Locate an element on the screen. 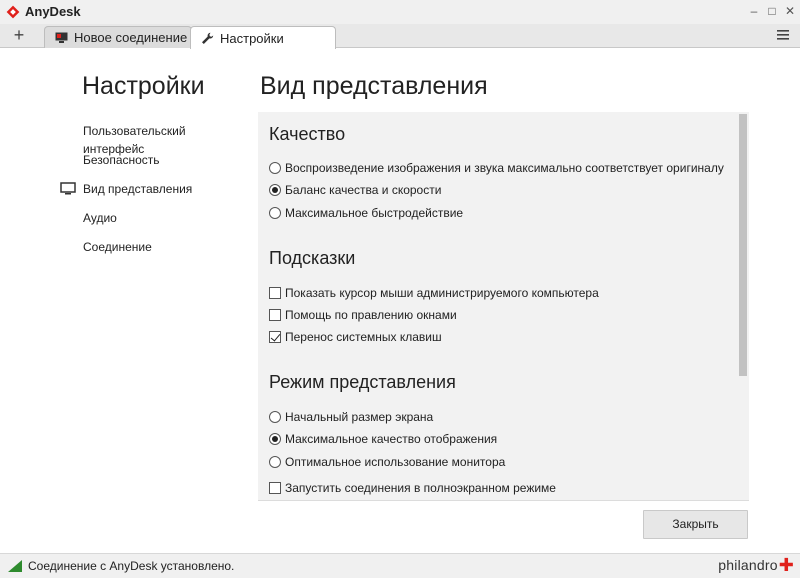 This screenshot has width=800, height=578. view-mode-group-title: Режим представления is located at coordinates (362, 382).